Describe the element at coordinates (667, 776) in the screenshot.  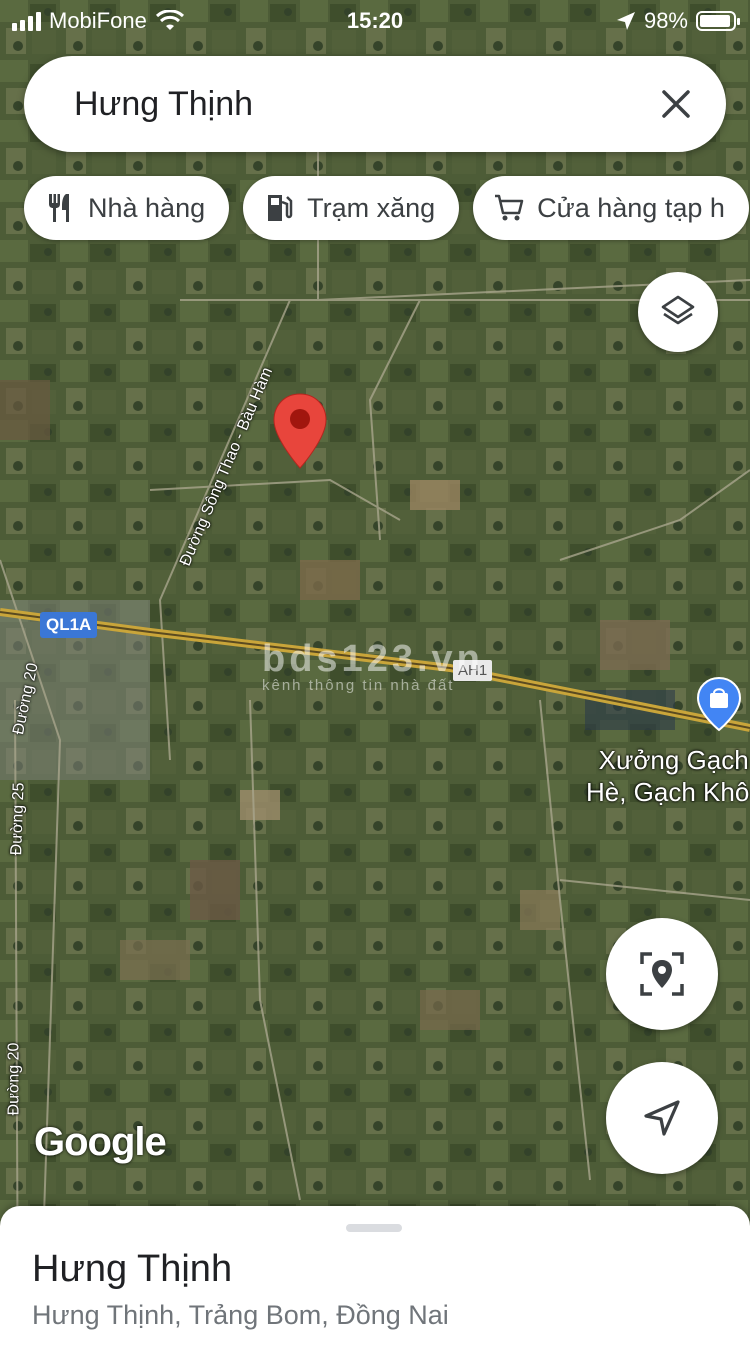
I see `poi-label: Xưởng Gạch Hè, Gạch Khô` at that location.